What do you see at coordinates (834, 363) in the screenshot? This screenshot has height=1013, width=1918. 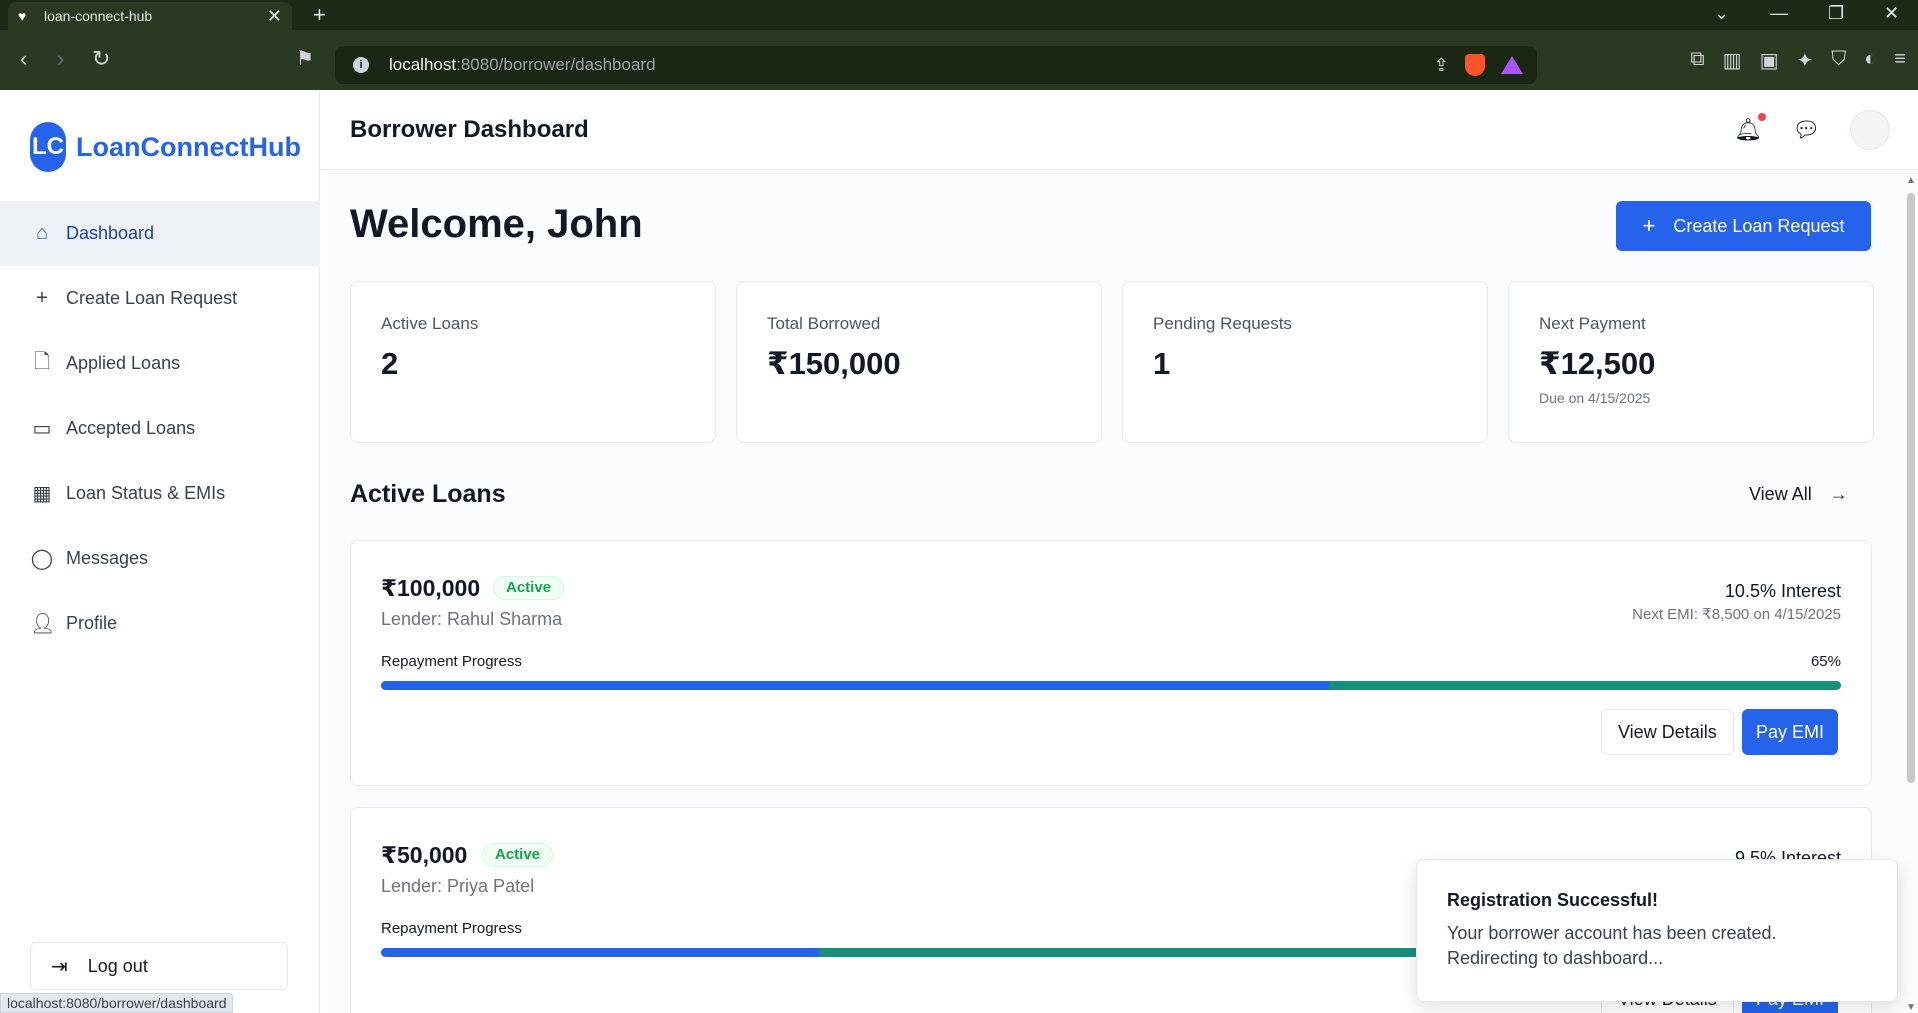 I see `stat-value: ₹150,000` at bounding box center [834, 363].